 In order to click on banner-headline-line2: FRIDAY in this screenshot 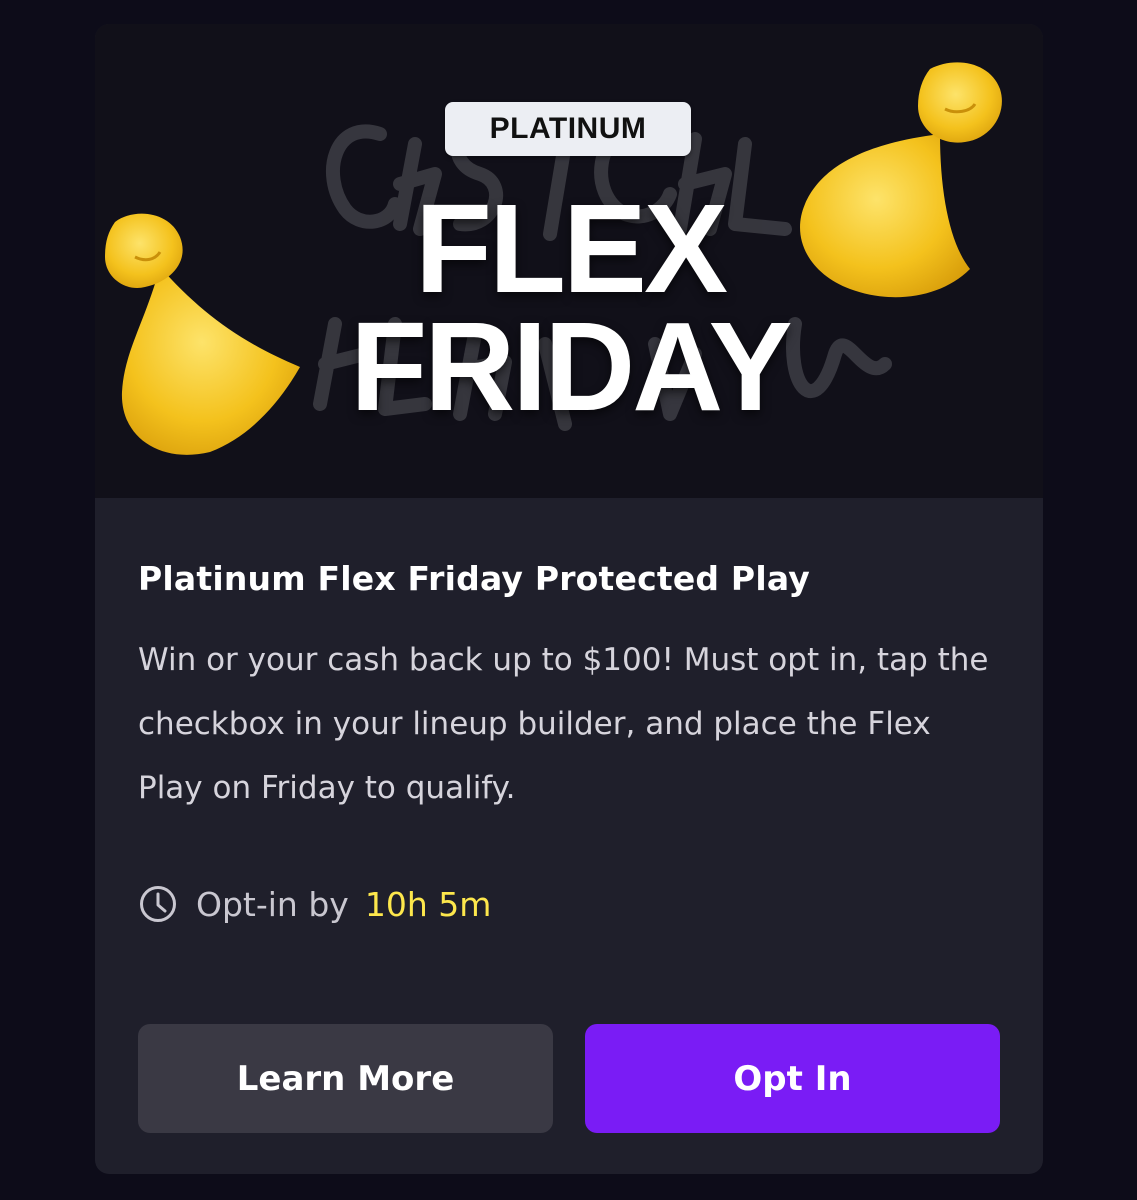, I will do `click(571, 366)`.